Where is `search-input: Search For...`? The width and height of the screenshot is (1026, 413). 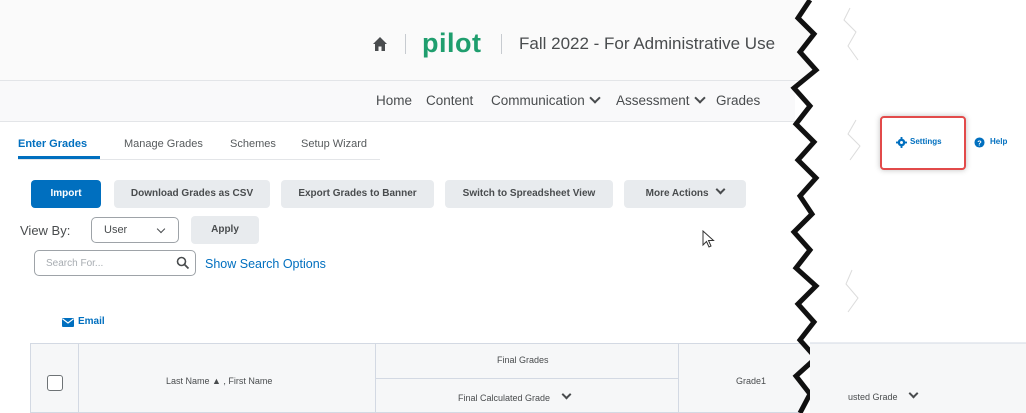
search-input: Search For... is located at coordinates (115, 263).